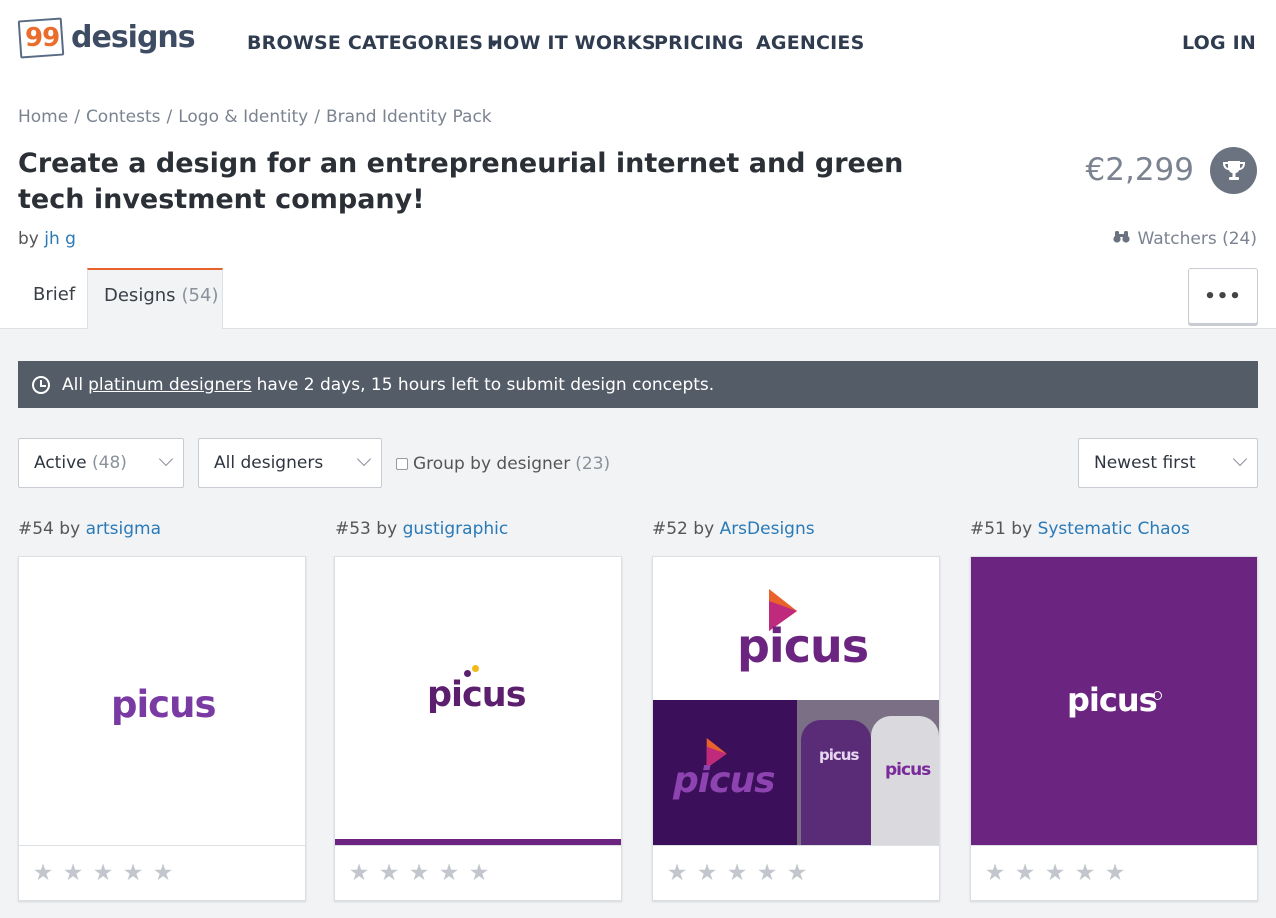 This screenshot has width=1276, height=918. What do you see at coordinates (1122, 239) in the screenshot?
I see `binoculars-icon` at bounding box center [1122, 239].